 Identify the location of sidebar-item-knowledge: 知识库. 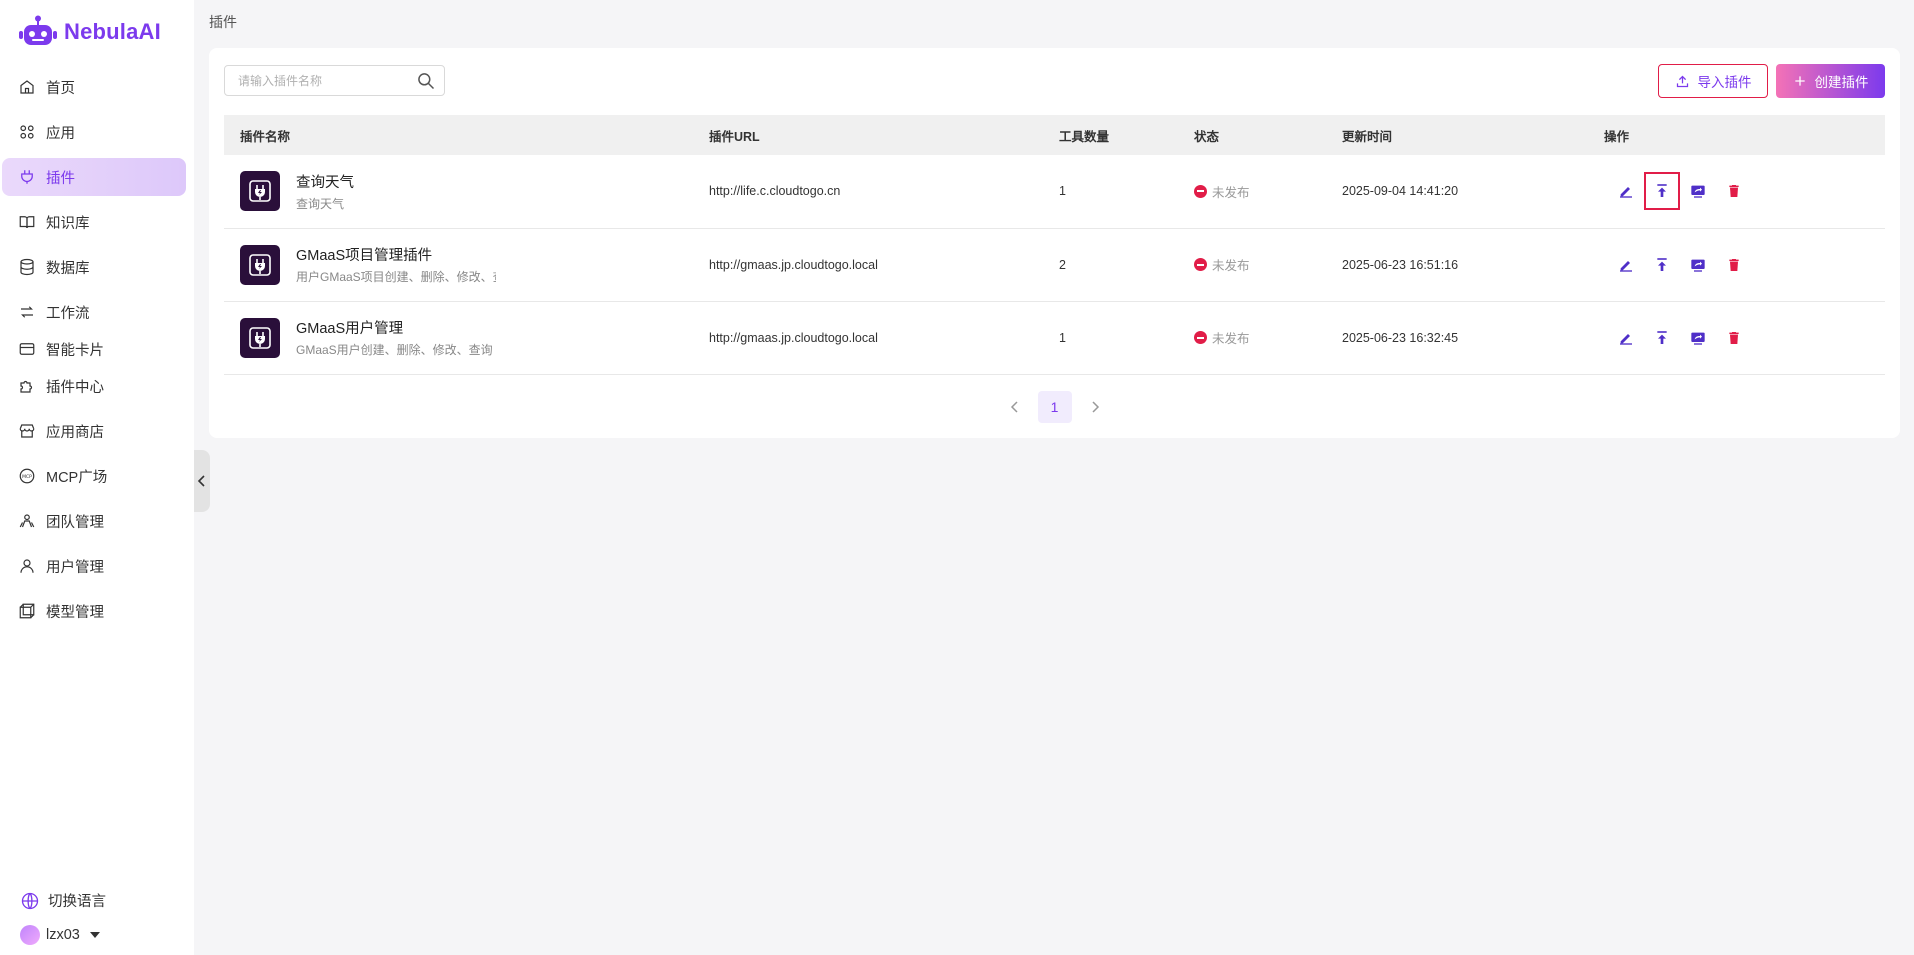
(94, 222).